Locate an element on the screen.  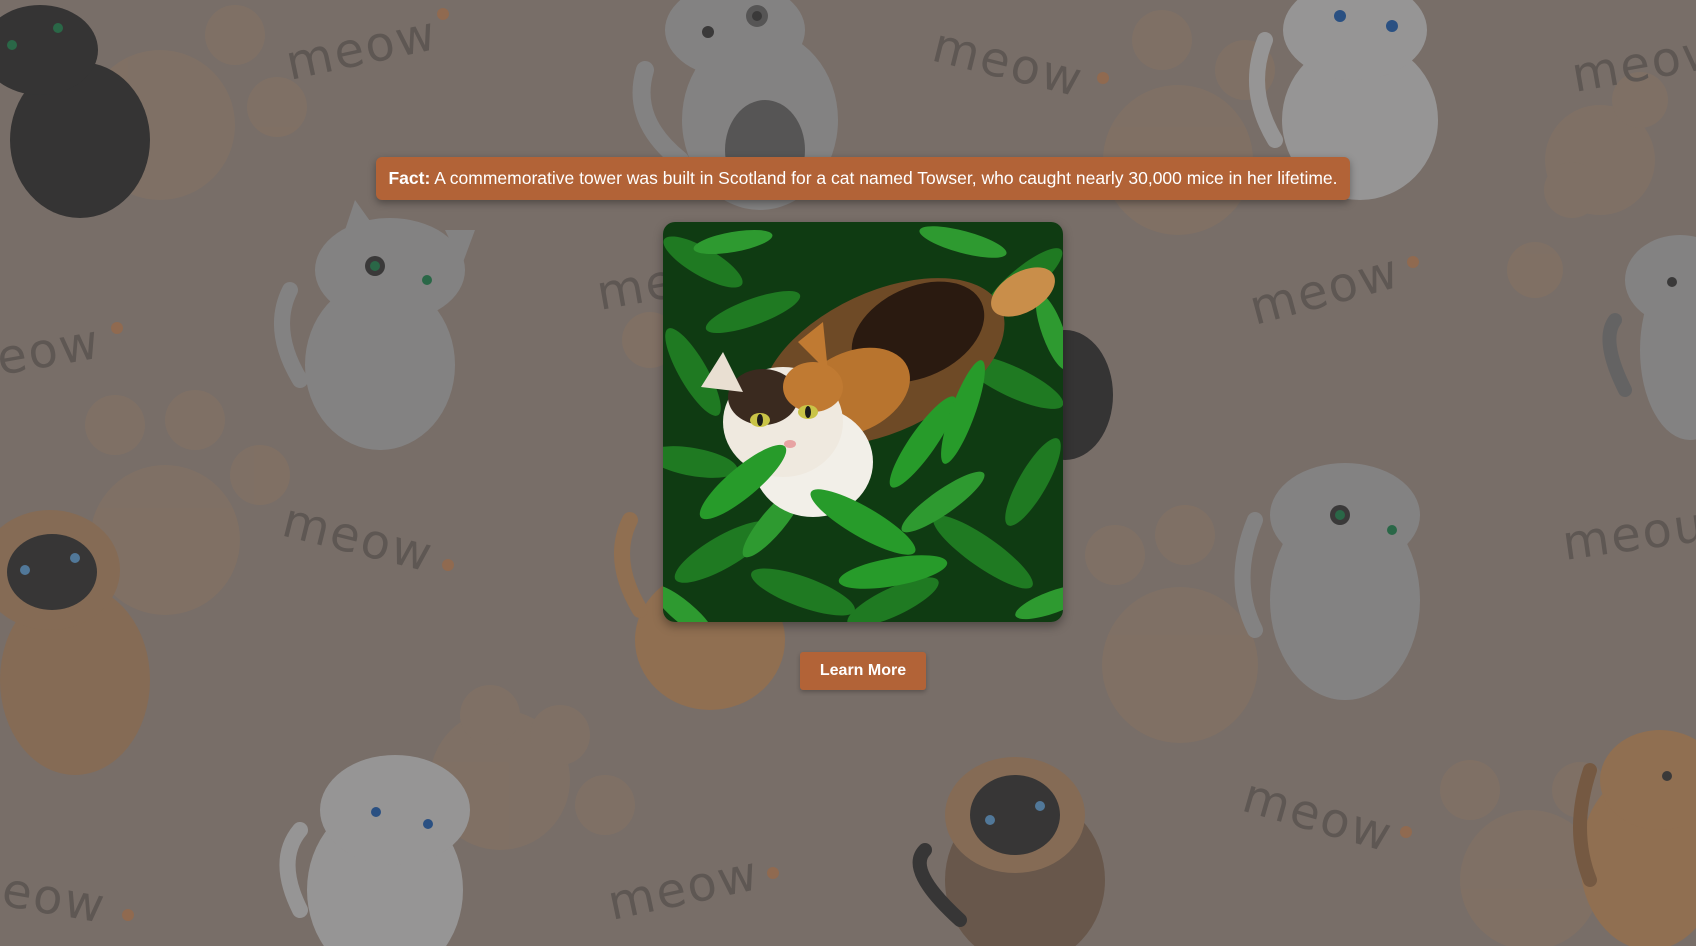
cat-photo is located at coordinates (863, 422).